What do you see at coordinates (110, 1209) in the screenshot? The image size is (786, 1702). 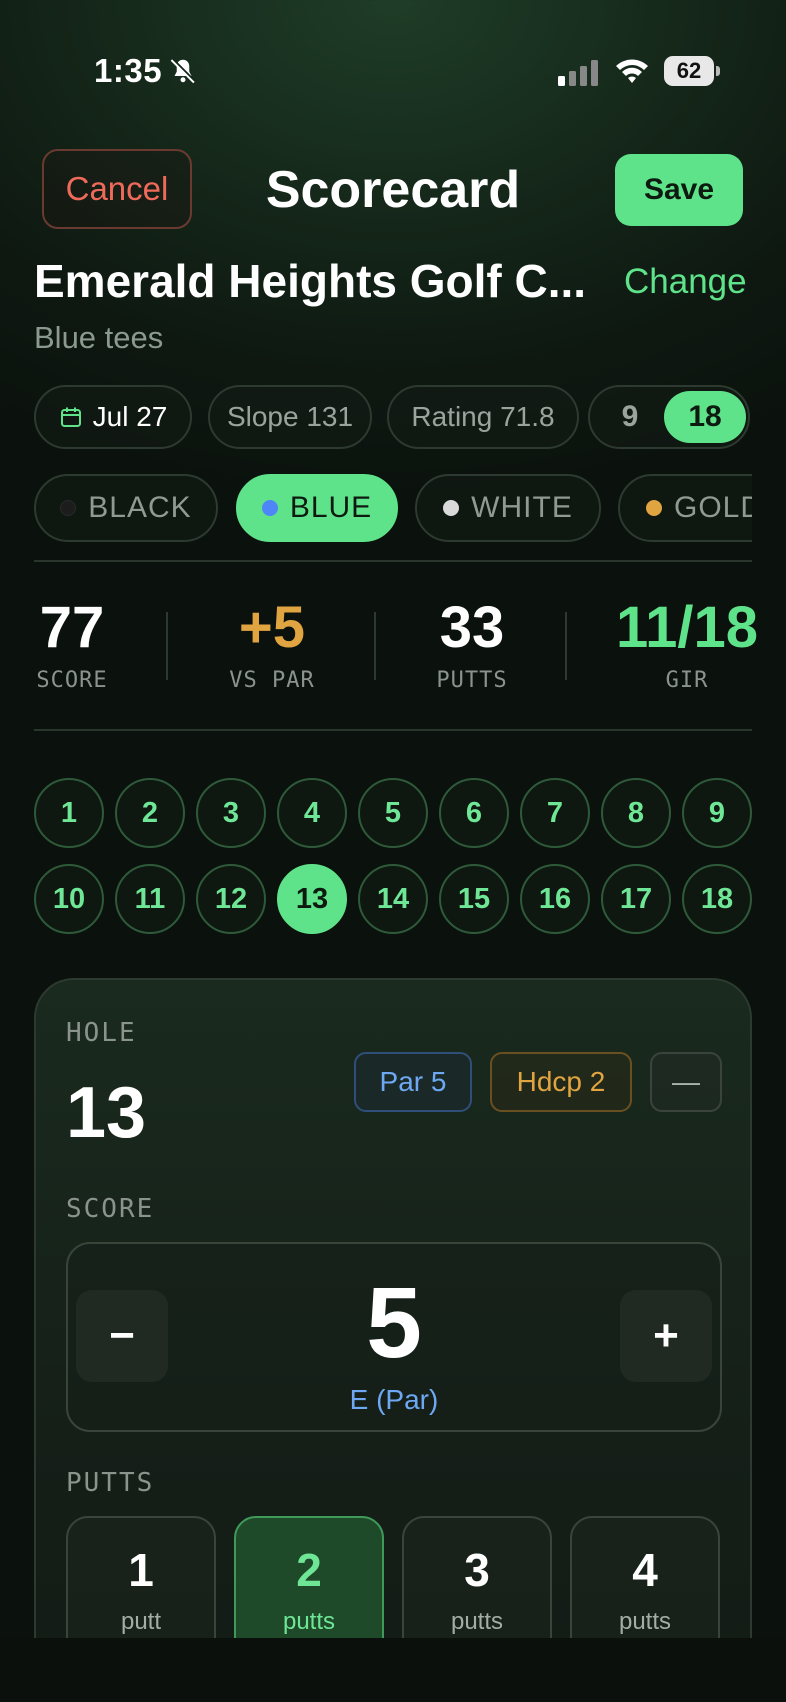 I see `score-label: SCORE` at bounding box center [110, 1209].